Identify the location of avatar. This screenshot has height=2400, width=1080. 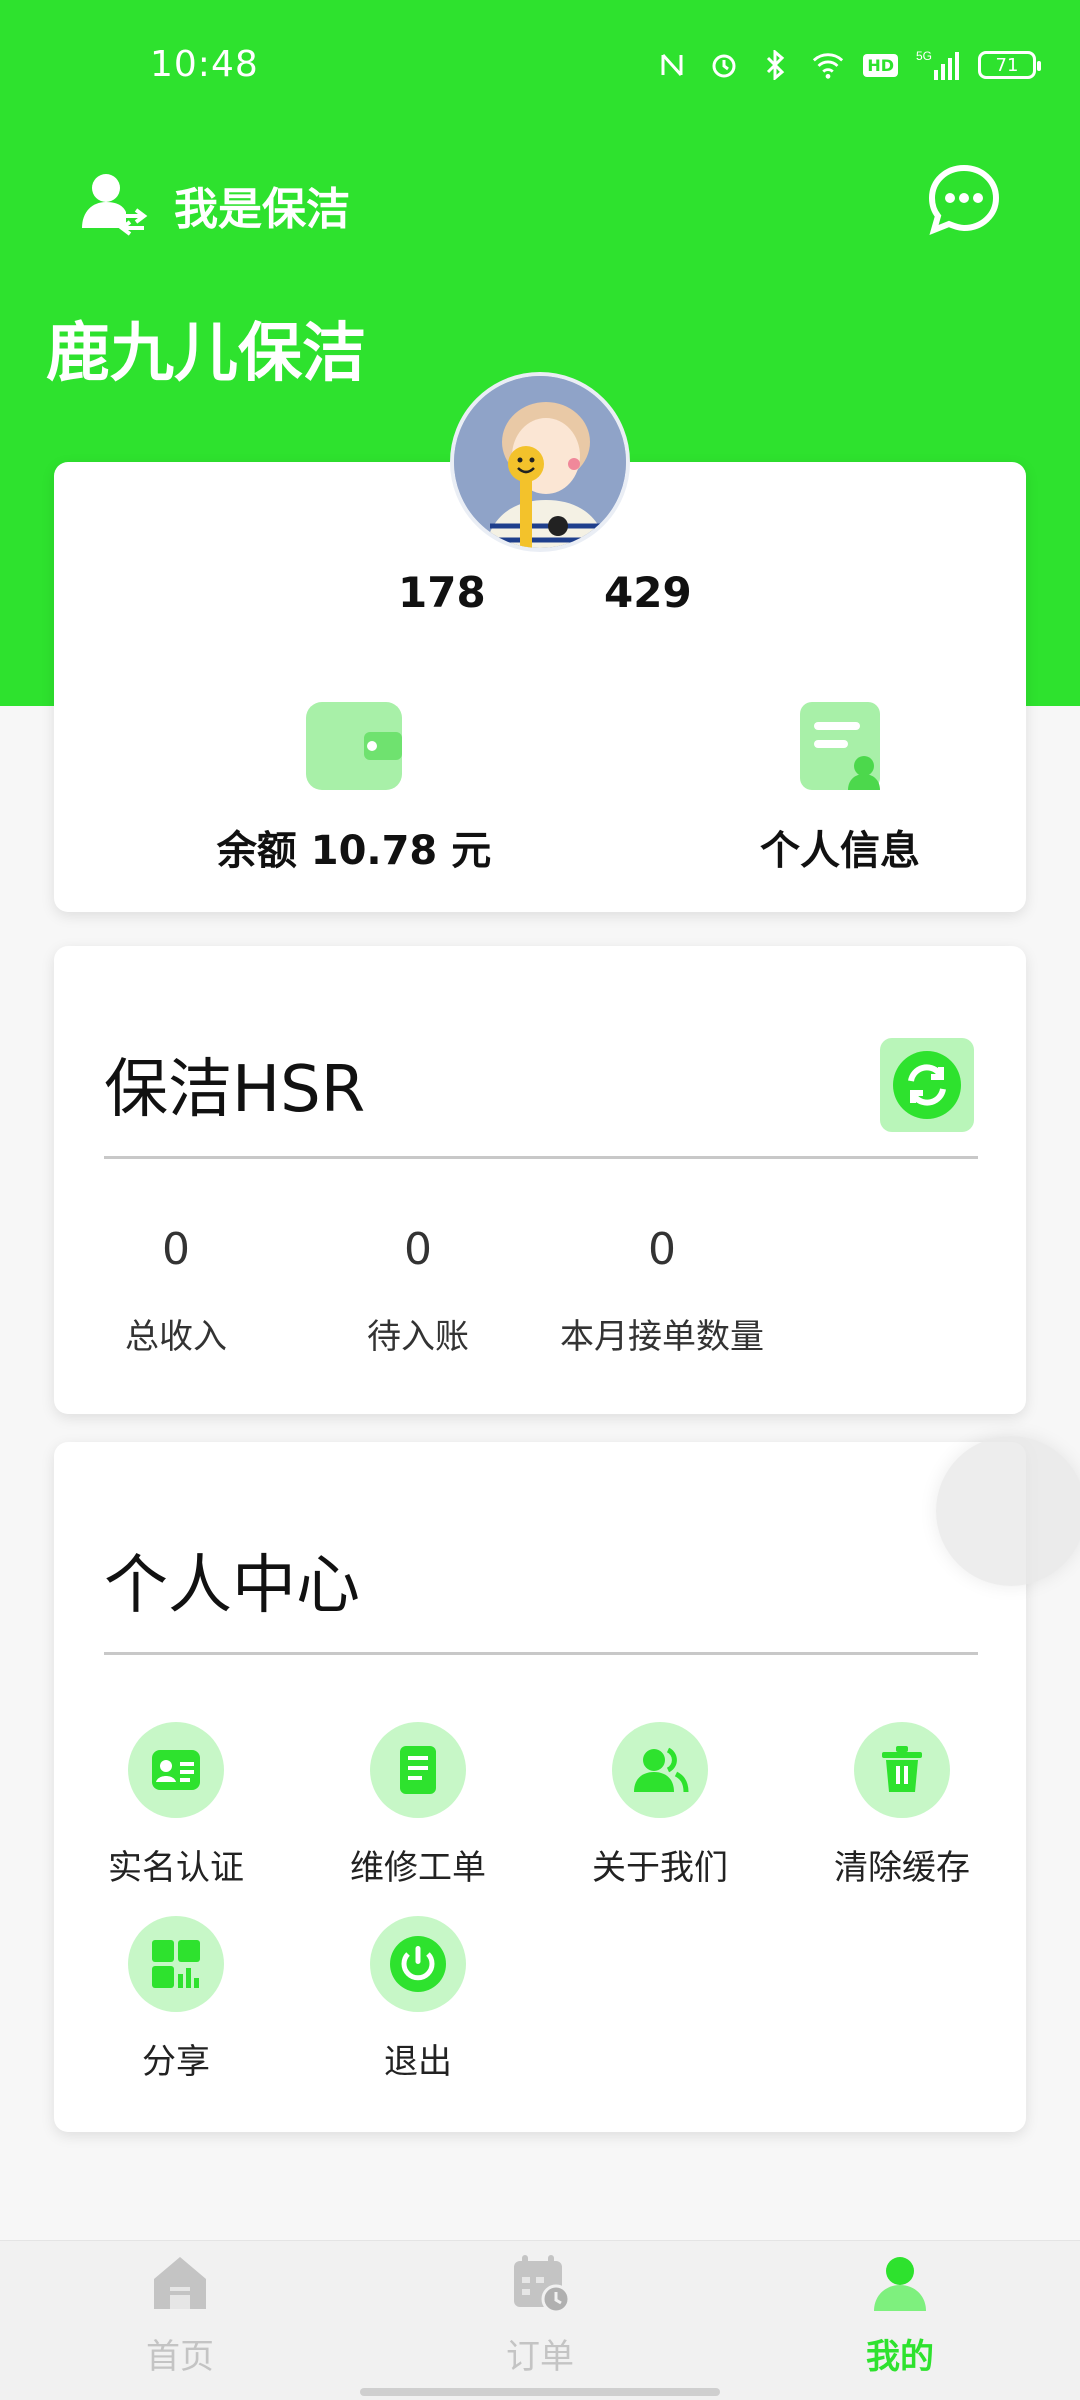
(540, 462).